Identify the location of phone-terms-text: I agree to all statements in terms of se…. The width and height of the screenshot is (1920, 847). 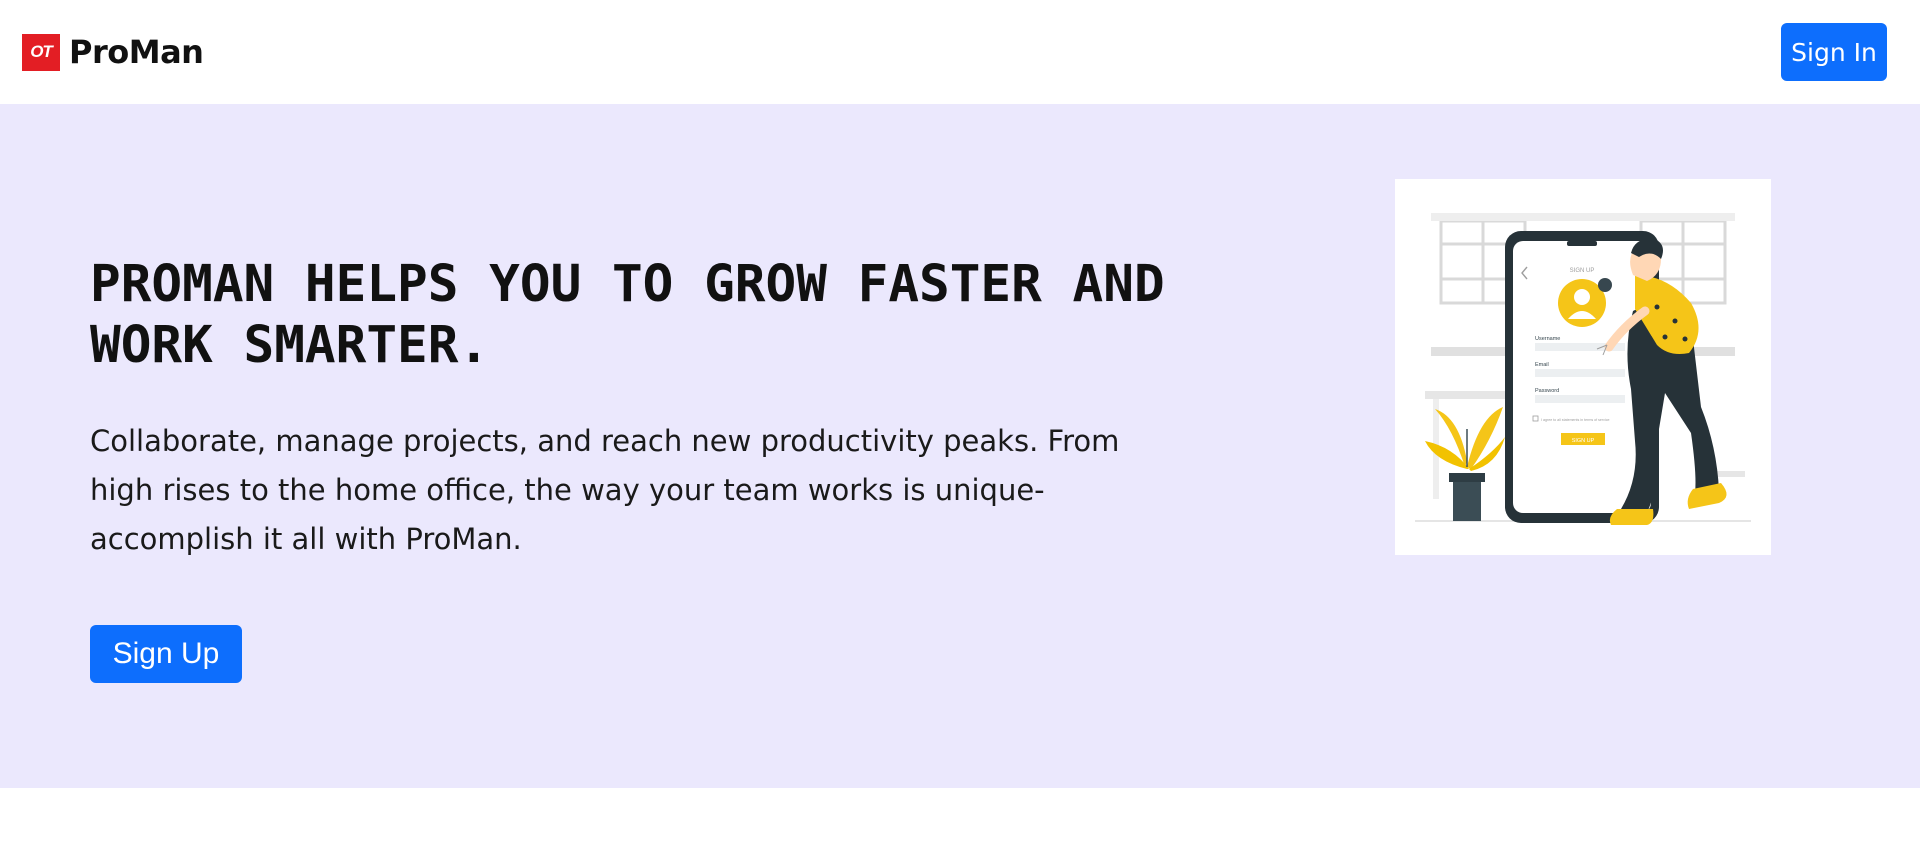
(1575, 420).